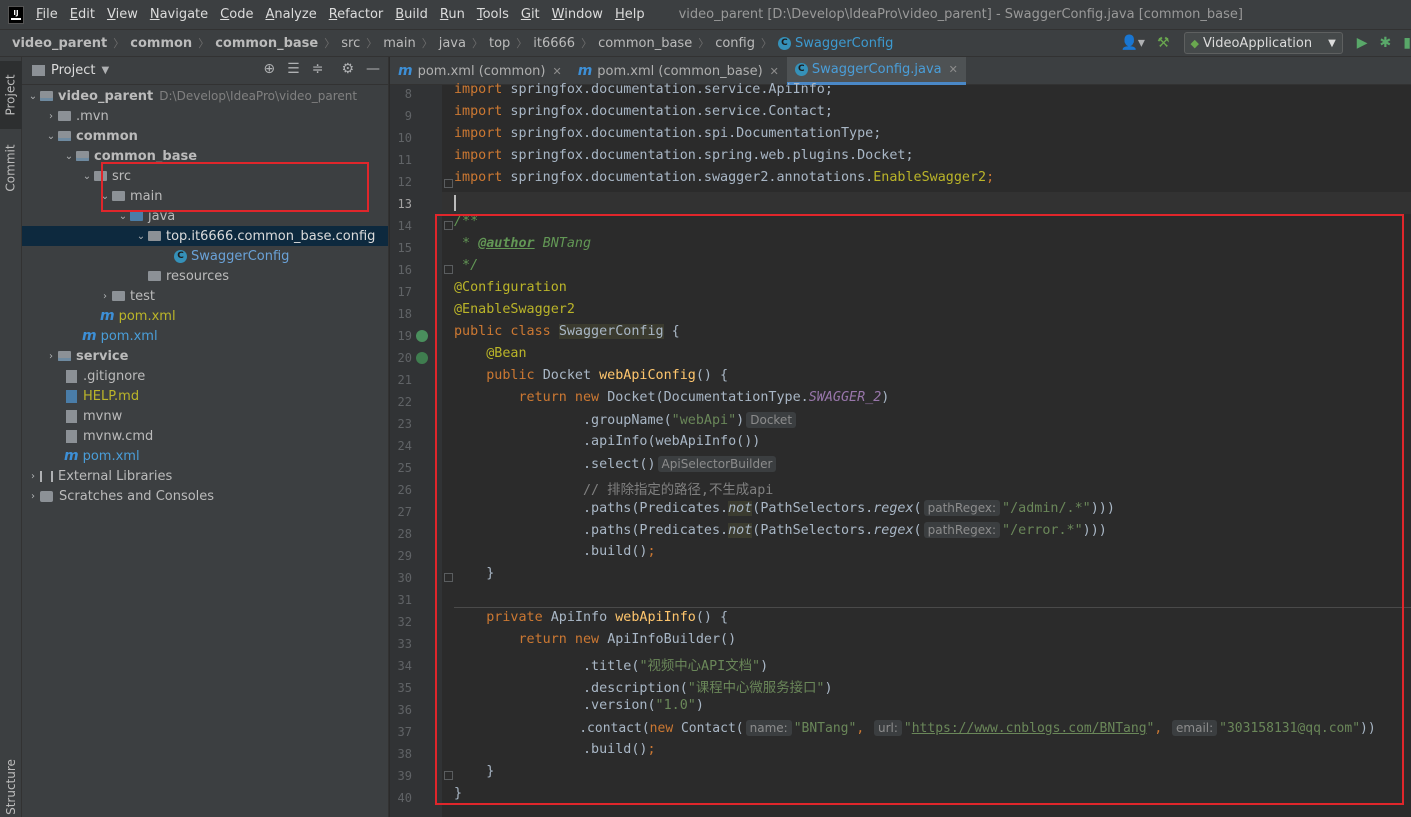  What do you see at coordinates (399, 43) in the screenshot?
I see `breadcrumb-item: main` at bounding box center [399, 43].